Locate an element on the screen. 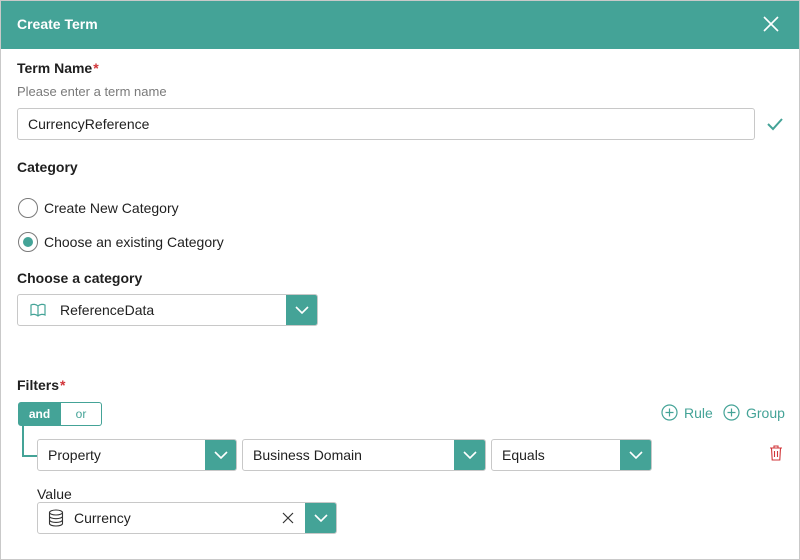  radio-label: Choose an existing Category is located at coordinates (134, 242).